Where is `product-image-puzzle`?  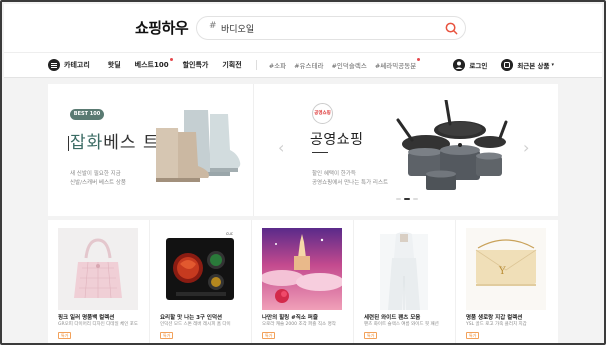
product-image-puzzle is located at coordinates (302, 269).